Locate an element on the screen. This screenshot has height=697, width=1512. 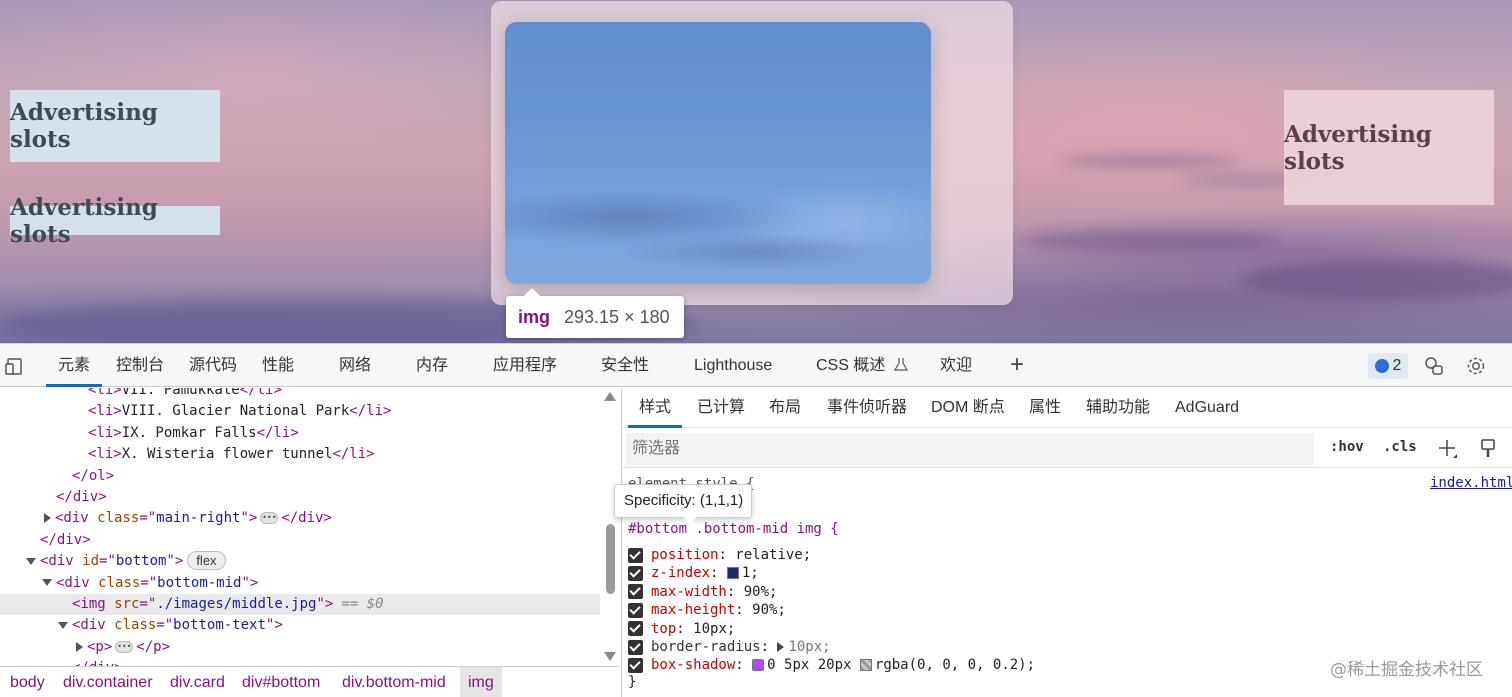
breadcrumb-div-card: div.card is located at coordinates (197, 682).